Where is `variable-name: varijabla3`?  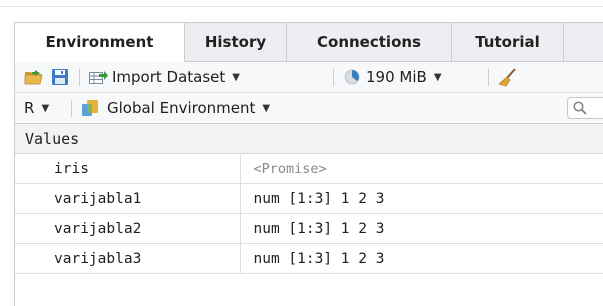 variable-name: varijabla3 is located at coordinates (128, 258).